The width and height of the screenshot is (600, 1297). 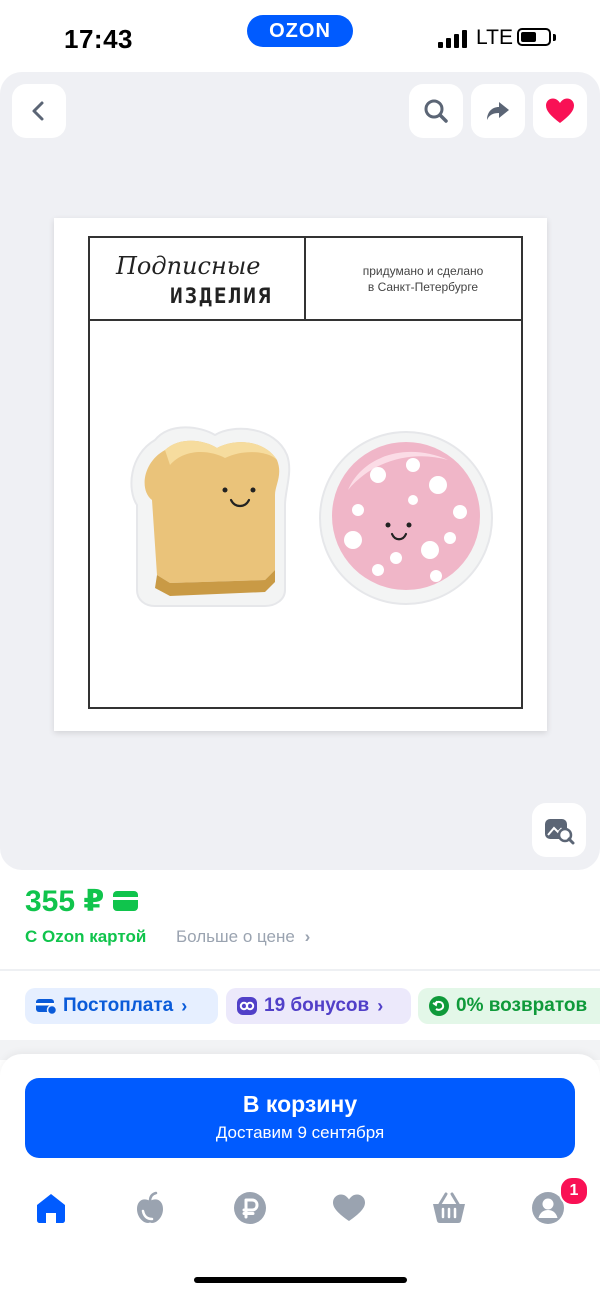 I want to click on chevron-left-icon, so click(x=38, y=111).